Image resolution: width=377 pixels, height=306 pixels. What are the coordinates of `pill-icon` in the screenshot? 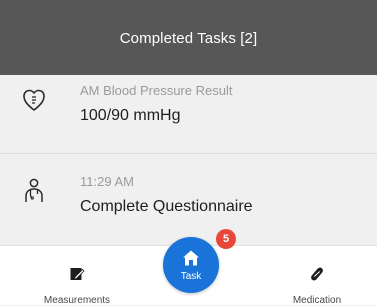 It's located at (317, 274).